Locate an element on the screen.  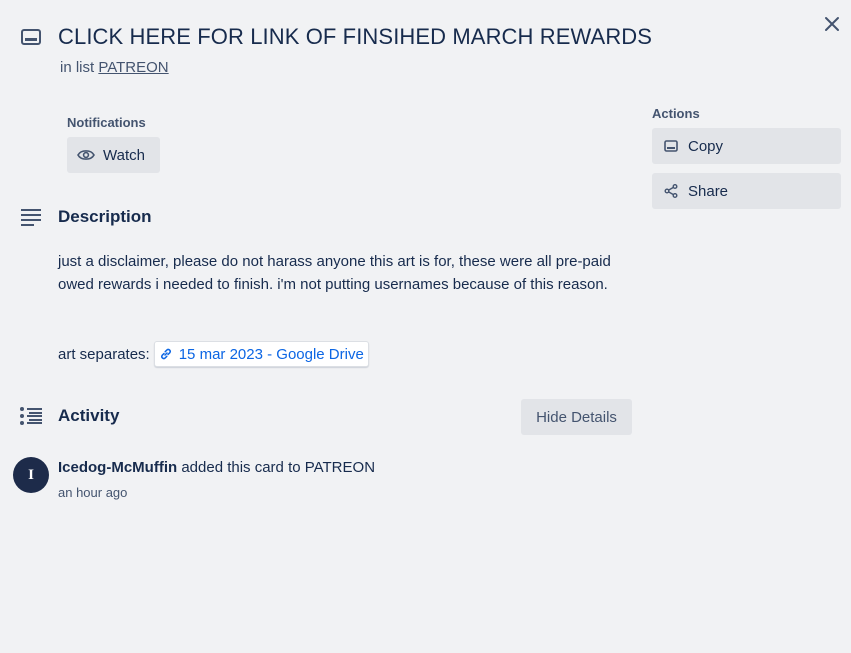
art-separates-prefix: art separates: is located at coordinates (104, 354).